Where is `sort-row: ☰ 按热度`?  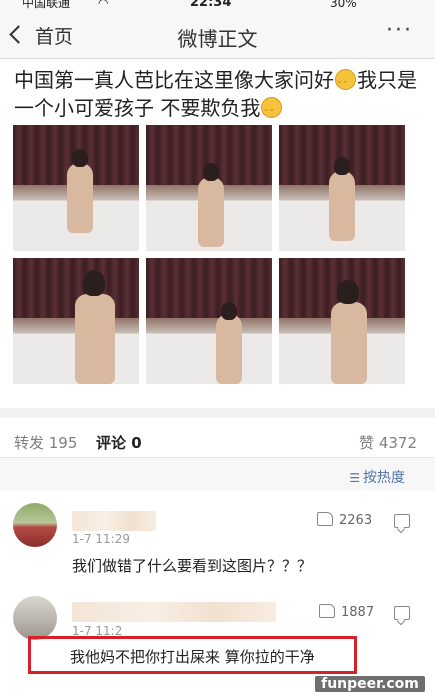
sort-row: ☰ 按热度 is located at coordinates (217, 474).